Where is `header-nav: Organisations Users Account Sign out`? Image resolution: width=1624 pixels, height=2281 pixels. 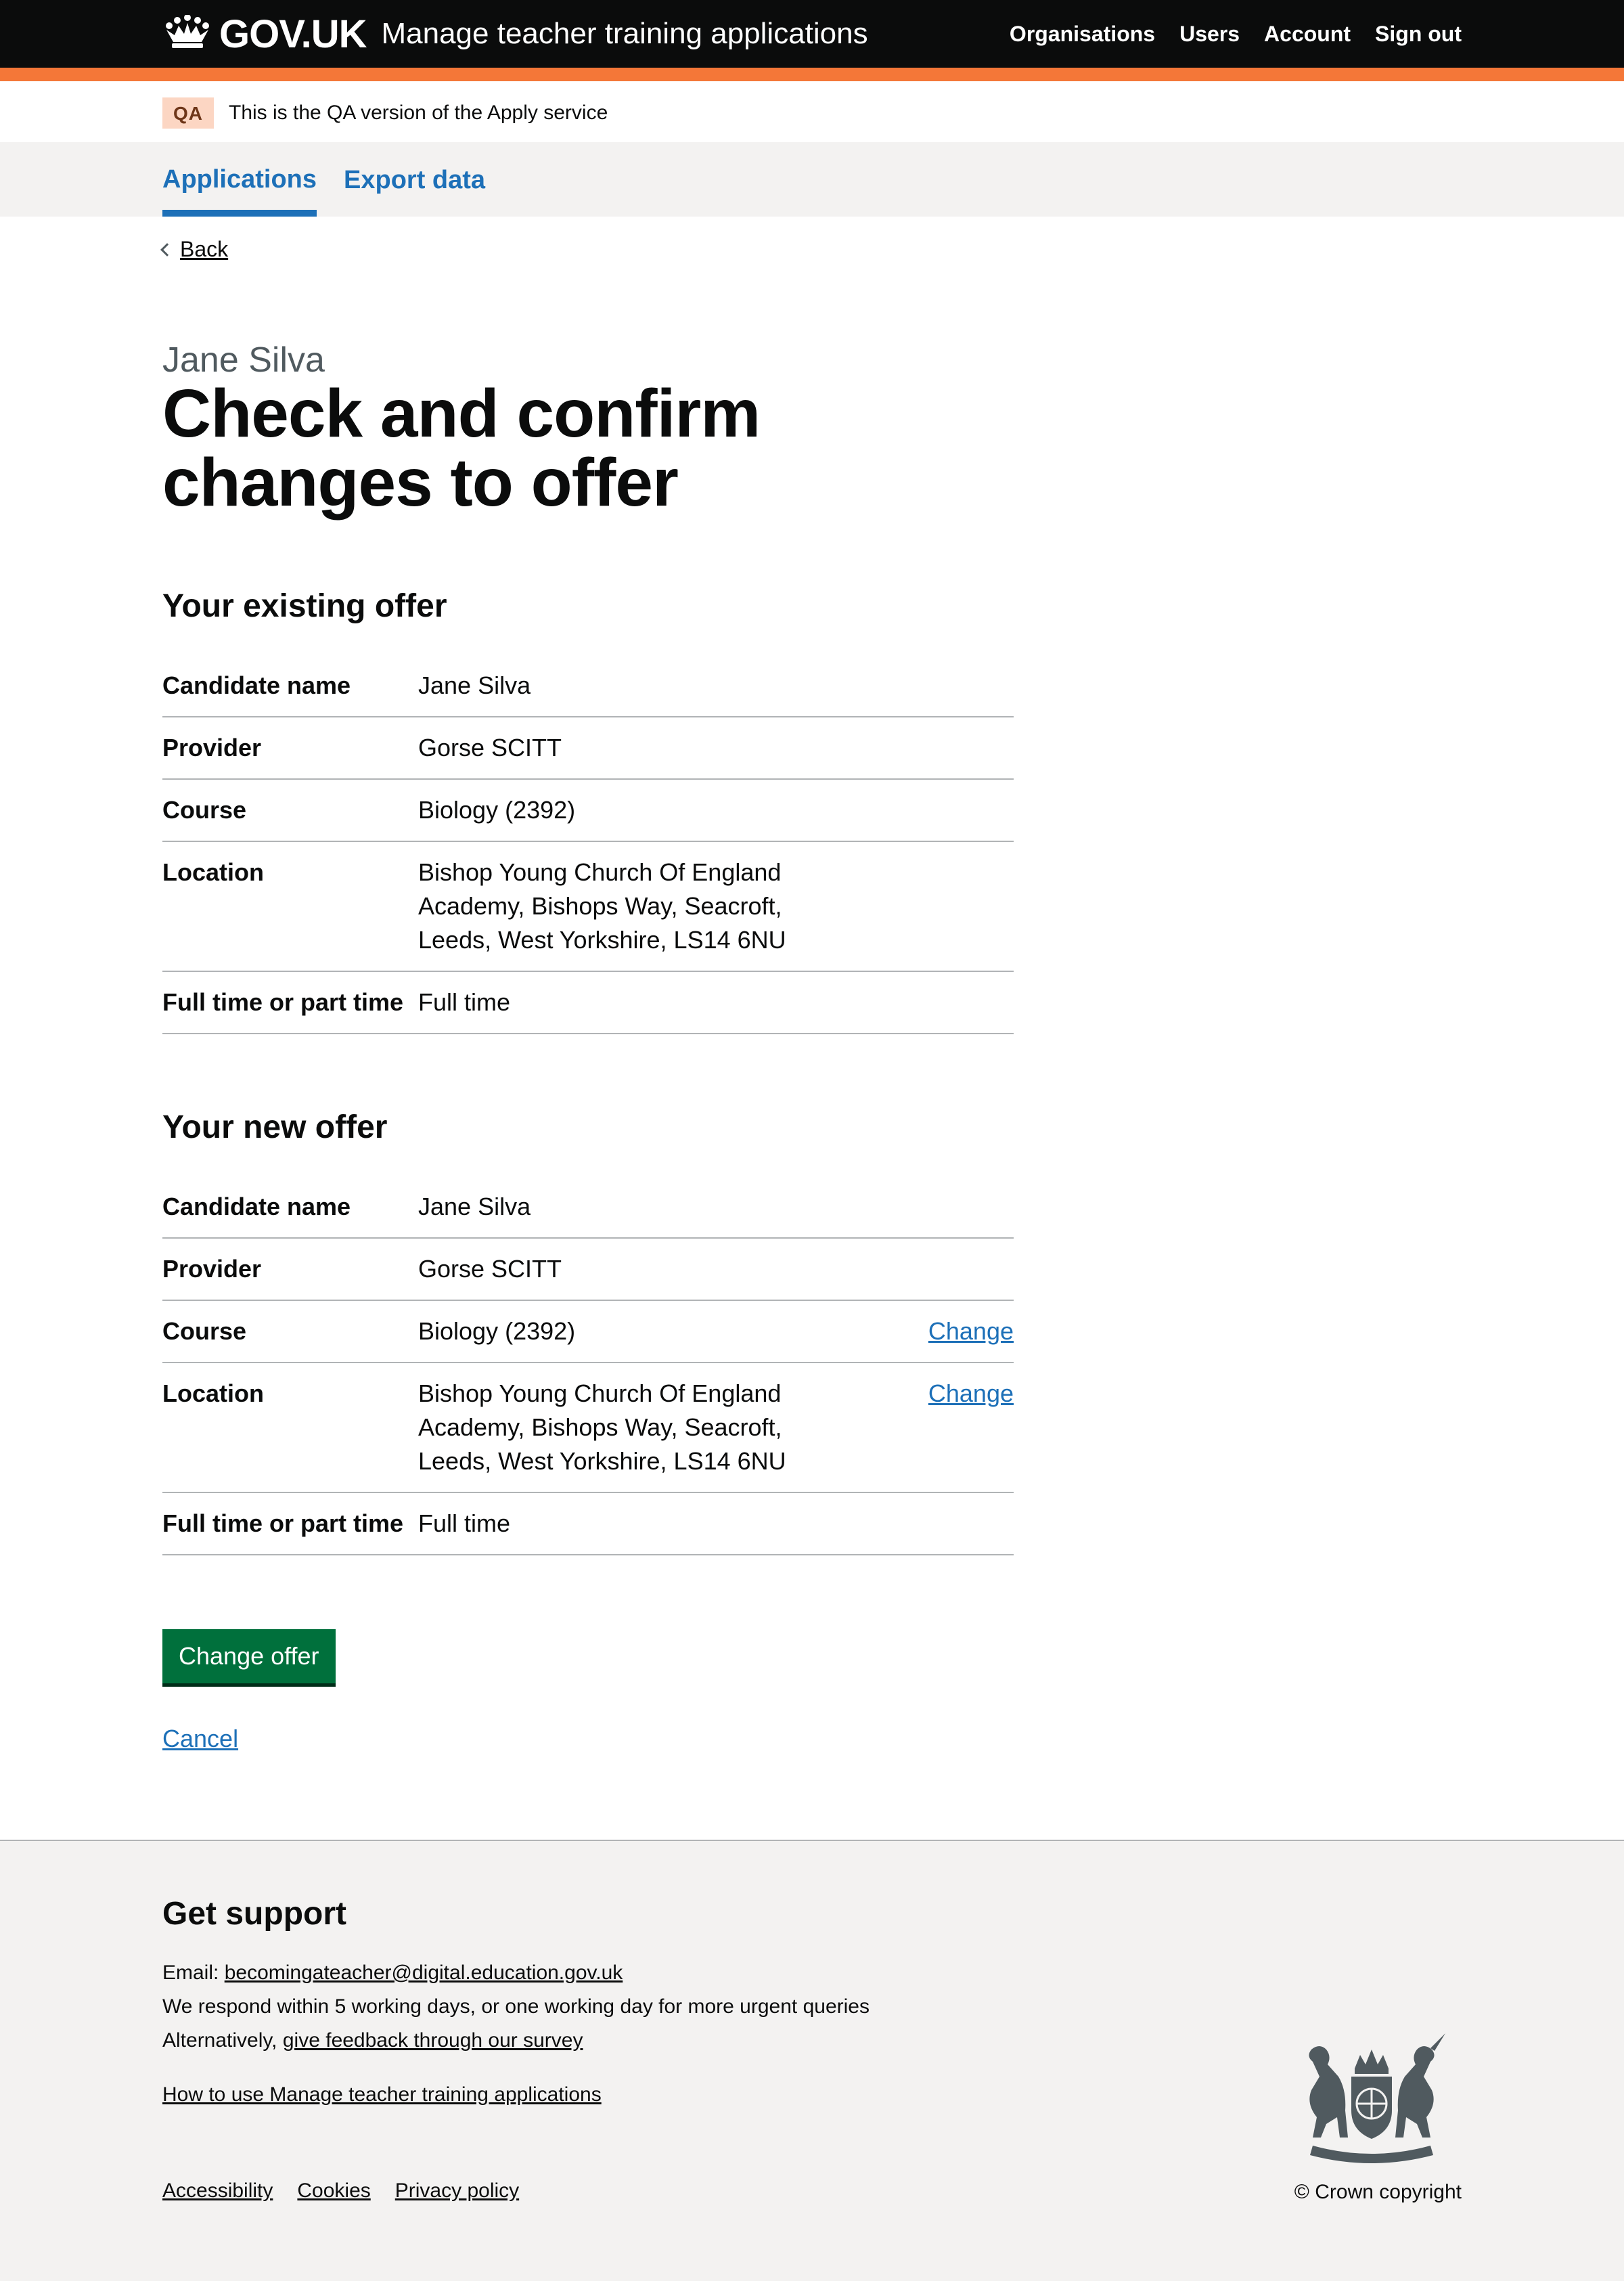
header-nav: Organisations Users Account Sign out is located at coordinates (1236, 34).